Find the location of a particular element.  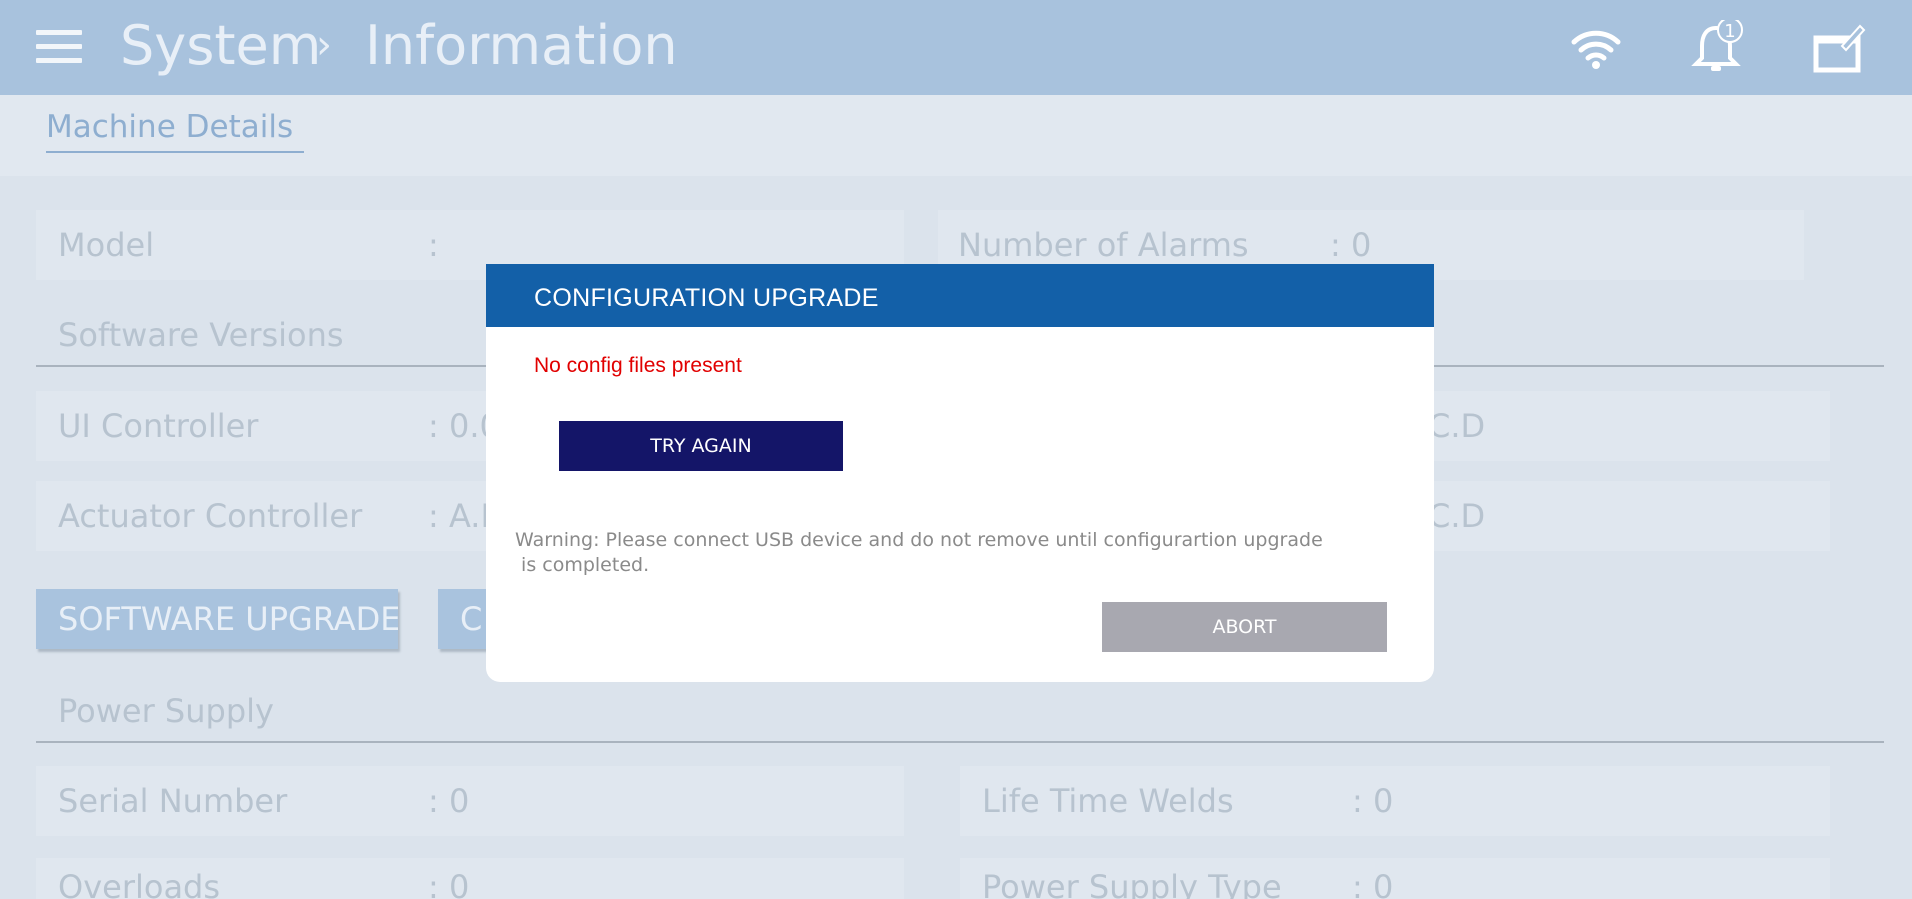

actuator-controller-label: Actuator Controller is located at coordinates (210, 516).